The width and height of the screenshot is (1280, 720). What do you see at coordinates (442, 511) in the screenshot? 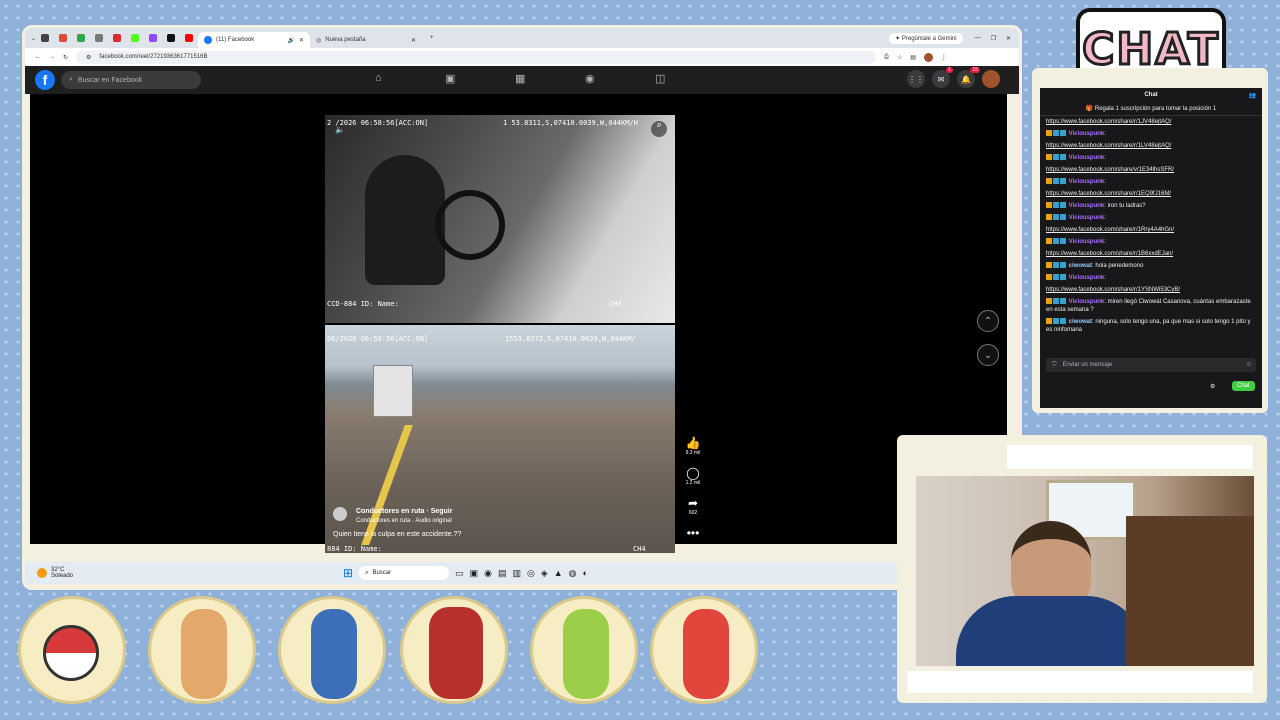
I see `follow-button: Seguir` at bounding box center [442, 511].